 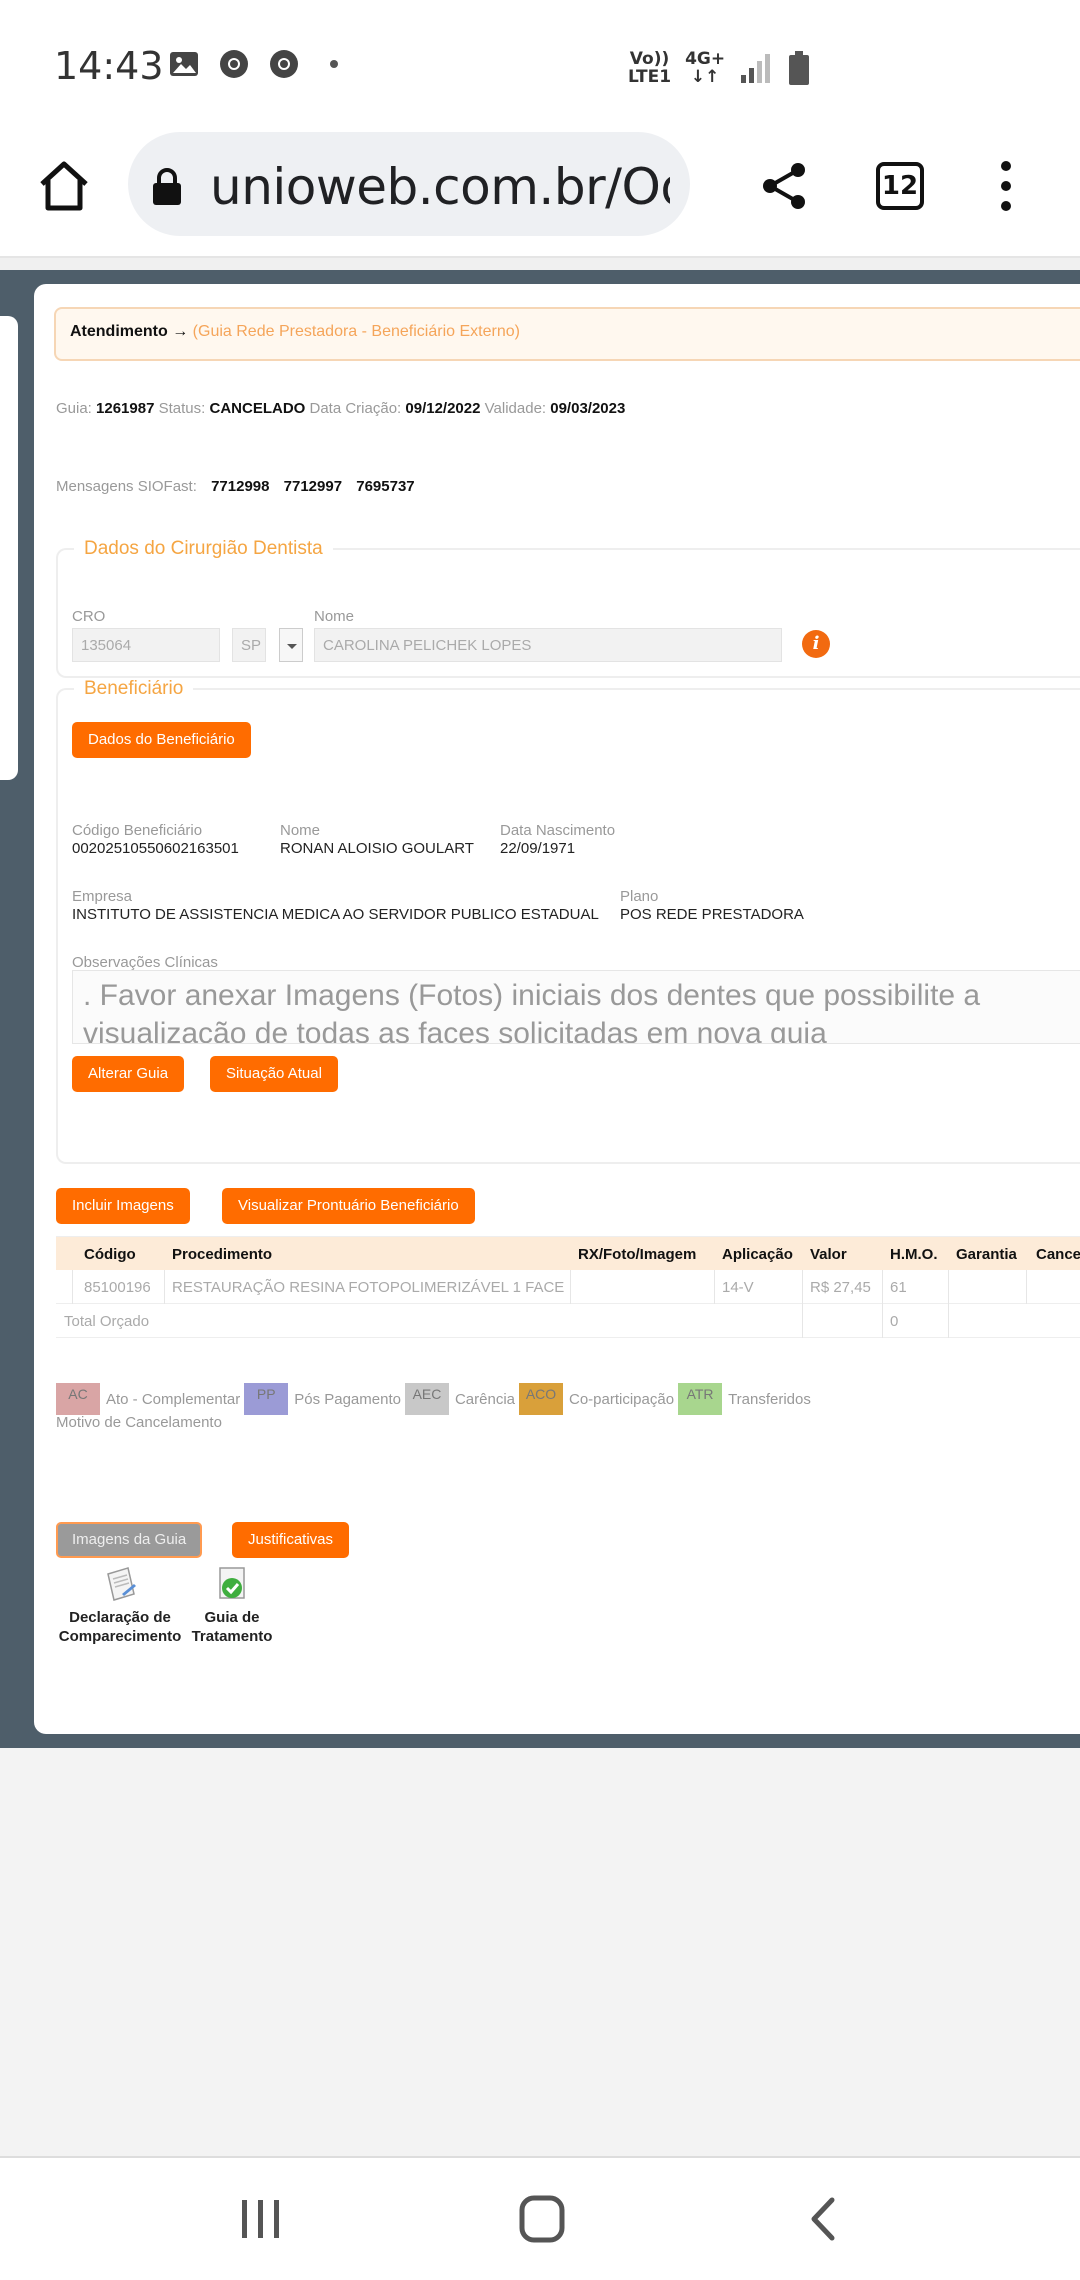 I want to click on dentist-name-label: Nome, so click(x=334, y=616).